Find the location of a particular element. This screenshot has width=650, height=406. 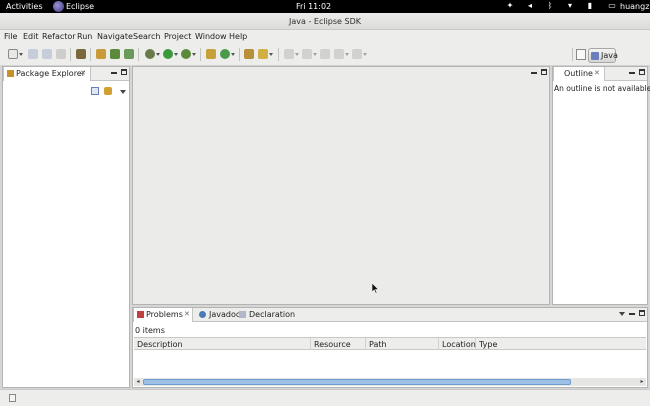

network-icon: ▾ is located at coordinates (570, 6).